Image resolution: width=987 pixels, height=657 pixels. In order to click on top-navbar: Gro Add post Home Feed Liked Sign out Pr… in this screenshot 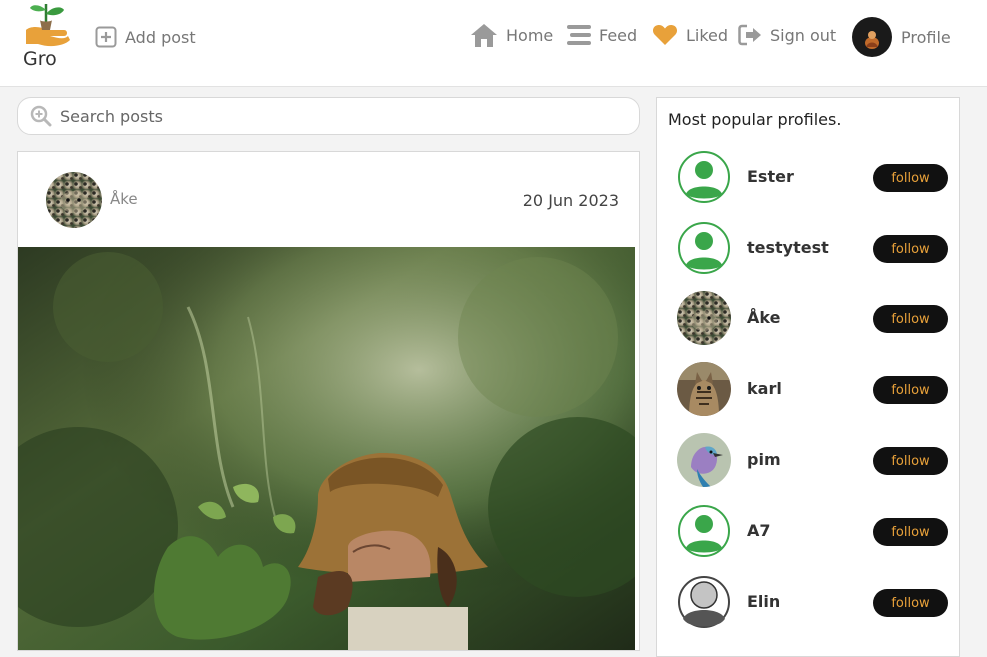, I will do `click(493, 43)`.